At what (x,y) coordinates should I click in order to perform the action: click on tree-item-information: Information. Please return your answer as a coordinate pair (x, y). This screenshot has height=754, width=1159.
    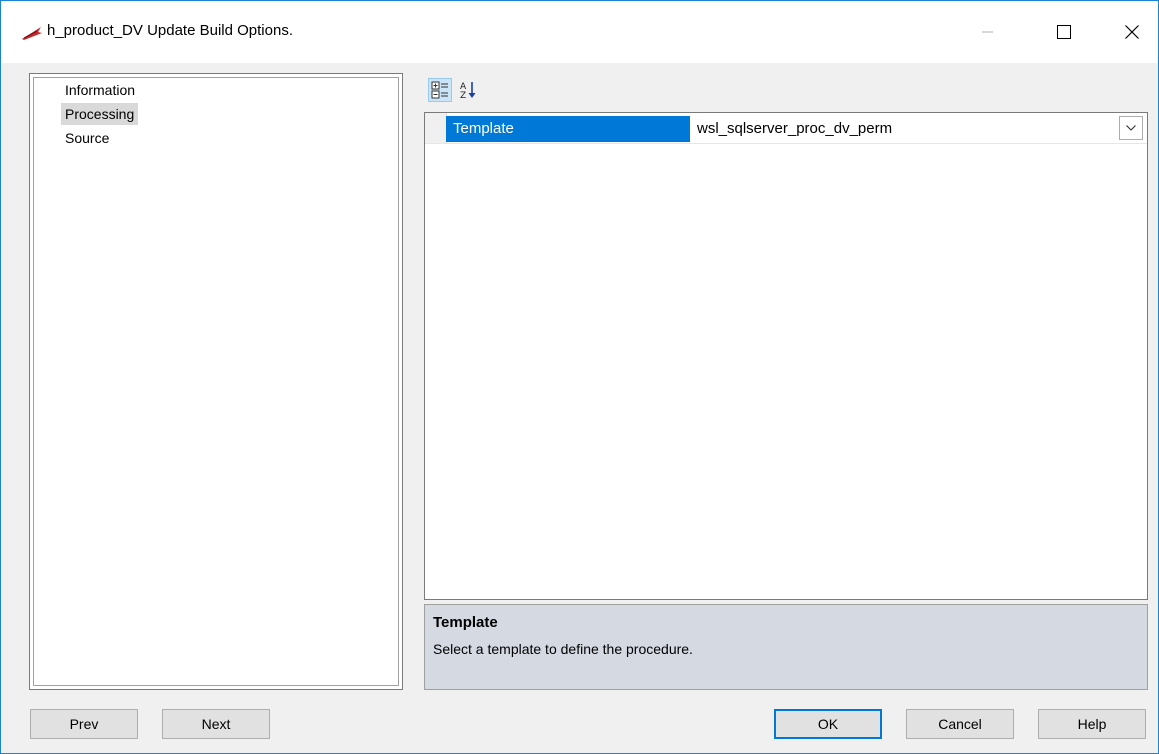
    Looking at the image, I should click on (100, 90).